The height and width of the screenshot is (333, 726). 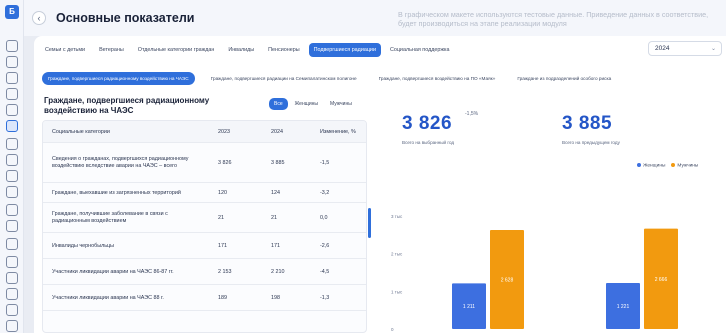 I want to click on table-header: Социальные категории 2023 2024 Изменение, %, so click(x=204, y=132).